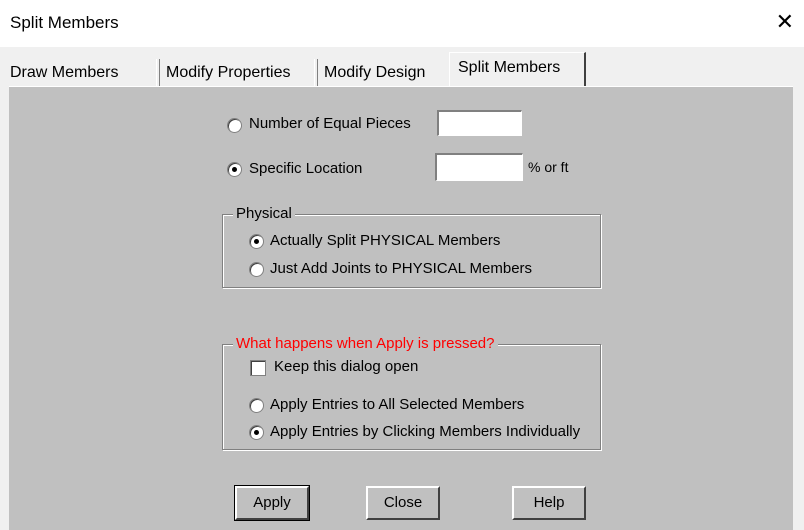 This screenshot has width=804, height=530. What do you see at coordinates (548, 167) in the screenshot?
I see `location-unit-label: % or ft` at bounding box center [548, 167].